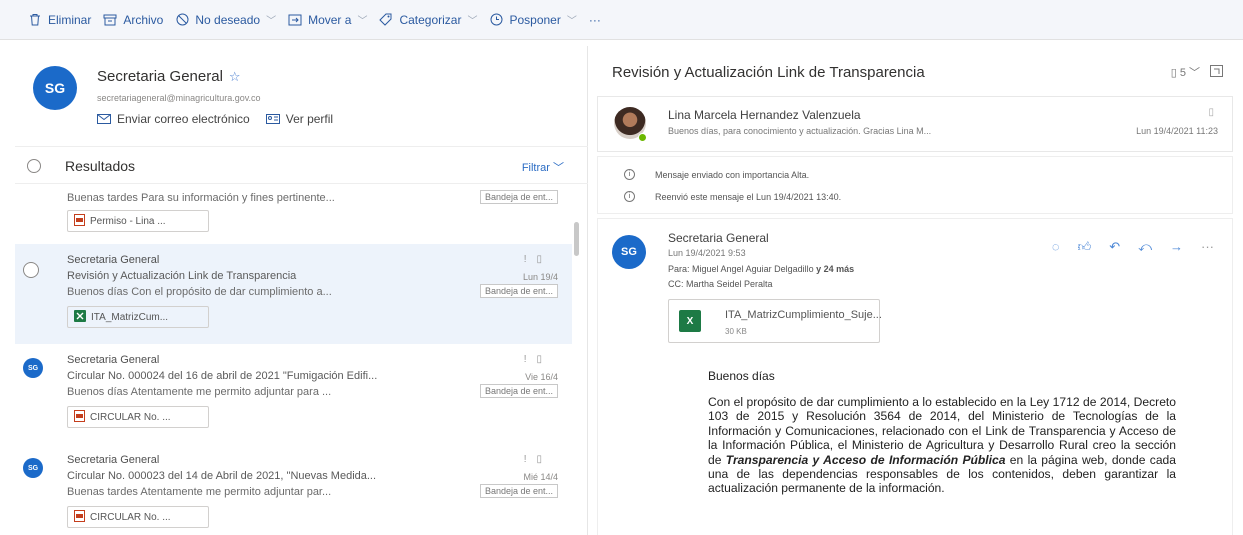 This screenshot has height=535, width=1243. I want to click on like-icon: 👍︎, so click(1085, 247).